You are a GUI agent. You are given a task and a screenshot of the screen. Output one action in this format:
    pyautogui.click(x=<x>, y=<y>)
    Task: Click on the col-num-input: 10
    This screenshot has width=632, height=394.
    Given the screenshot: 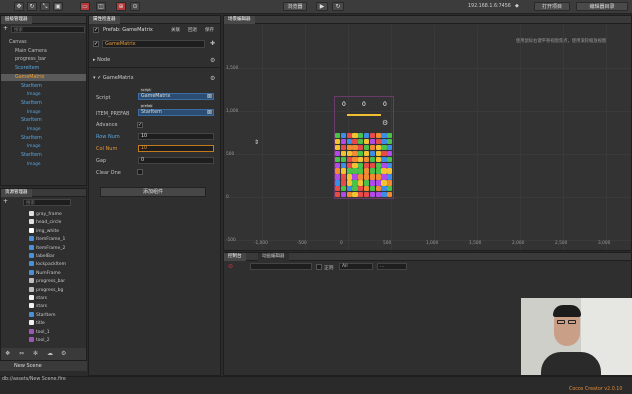 What is the action you would take?
    pyautogui.click(x=176, y=148)
    